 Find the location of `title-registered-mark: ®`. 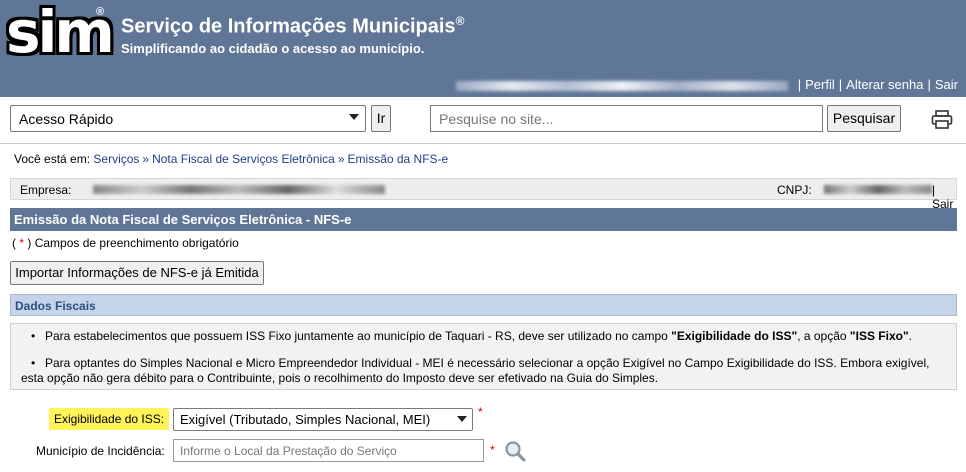

title-registered-mark: ® is located at coordinates (460, 21).